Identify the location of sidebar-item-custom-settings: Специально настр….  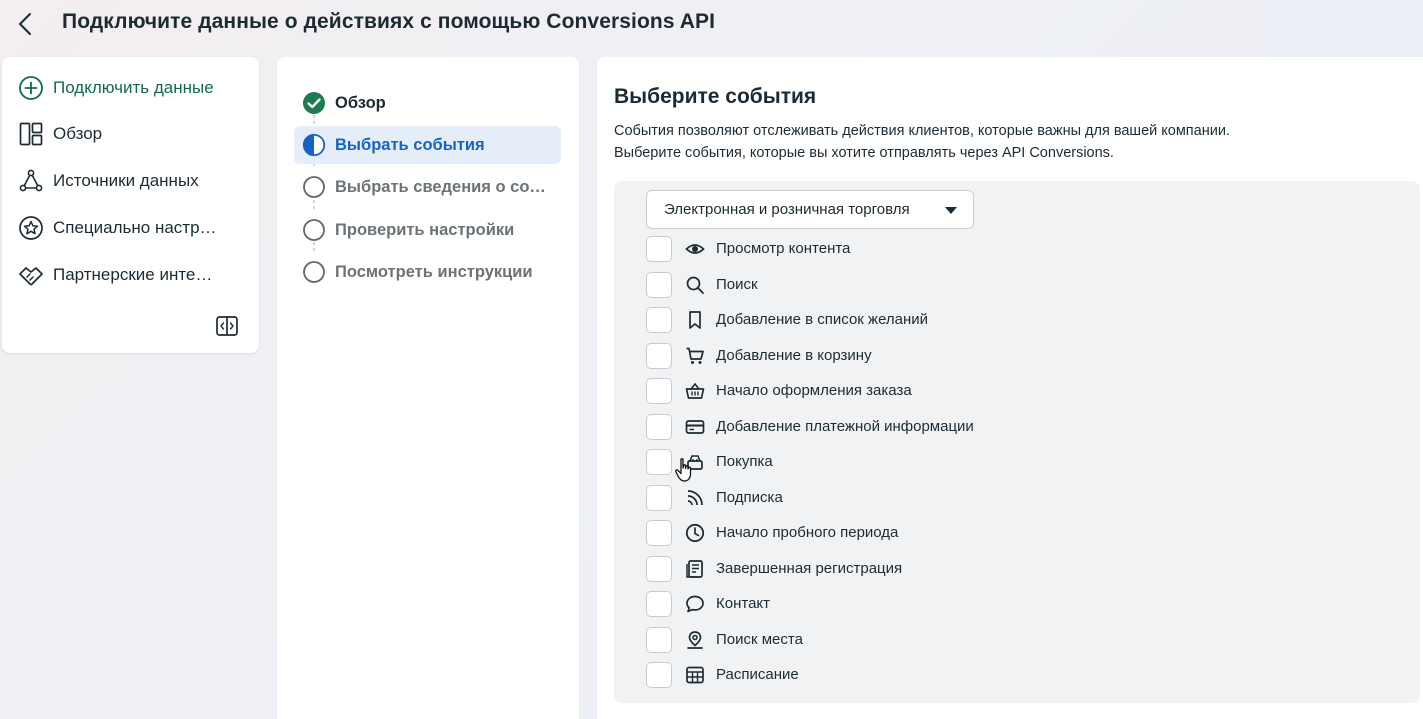
(117, 228).